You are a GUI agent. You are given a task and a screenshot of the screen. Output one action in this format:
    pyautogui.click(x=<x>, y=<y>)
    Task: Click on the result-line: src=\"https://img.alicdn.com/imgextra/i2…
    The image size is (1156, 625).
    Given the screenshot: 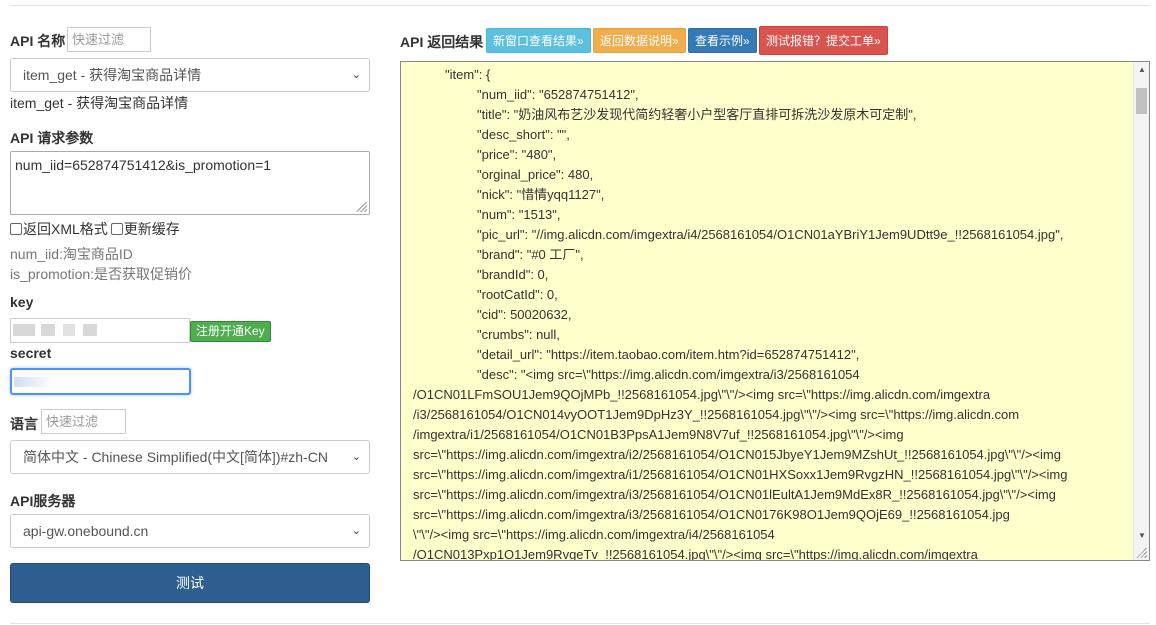 What is the action you would take?
    pyautogui.click(x=737, y=454)
    